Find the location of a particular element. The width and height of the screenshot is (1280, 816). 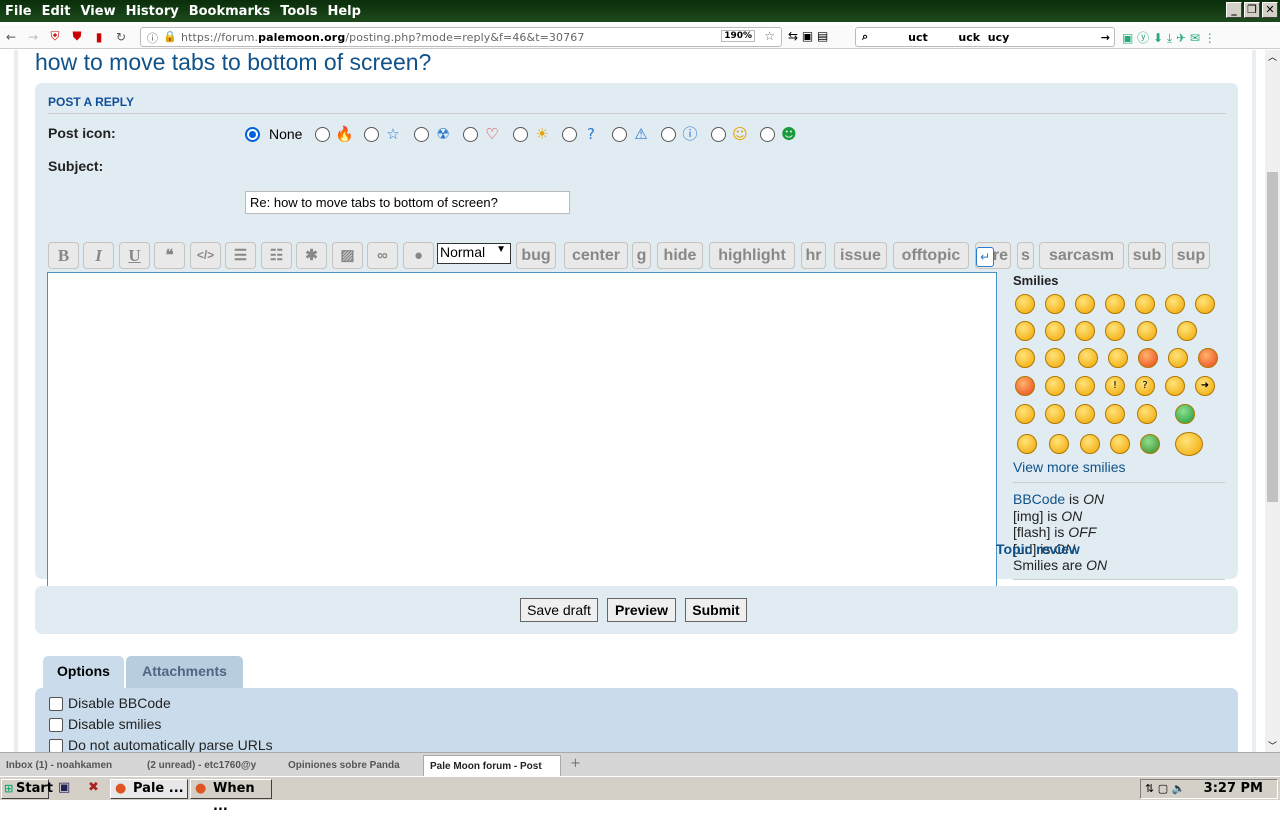

font-size-select: Normal ▼ is located at coordinates (474, 253).